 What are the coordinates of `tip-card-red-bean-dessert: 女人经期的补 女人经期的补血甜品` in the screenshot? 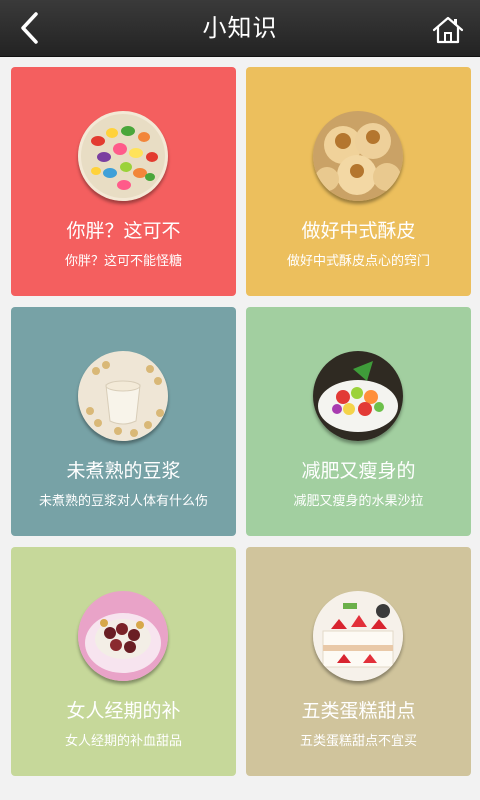 It's located at (123, 661).